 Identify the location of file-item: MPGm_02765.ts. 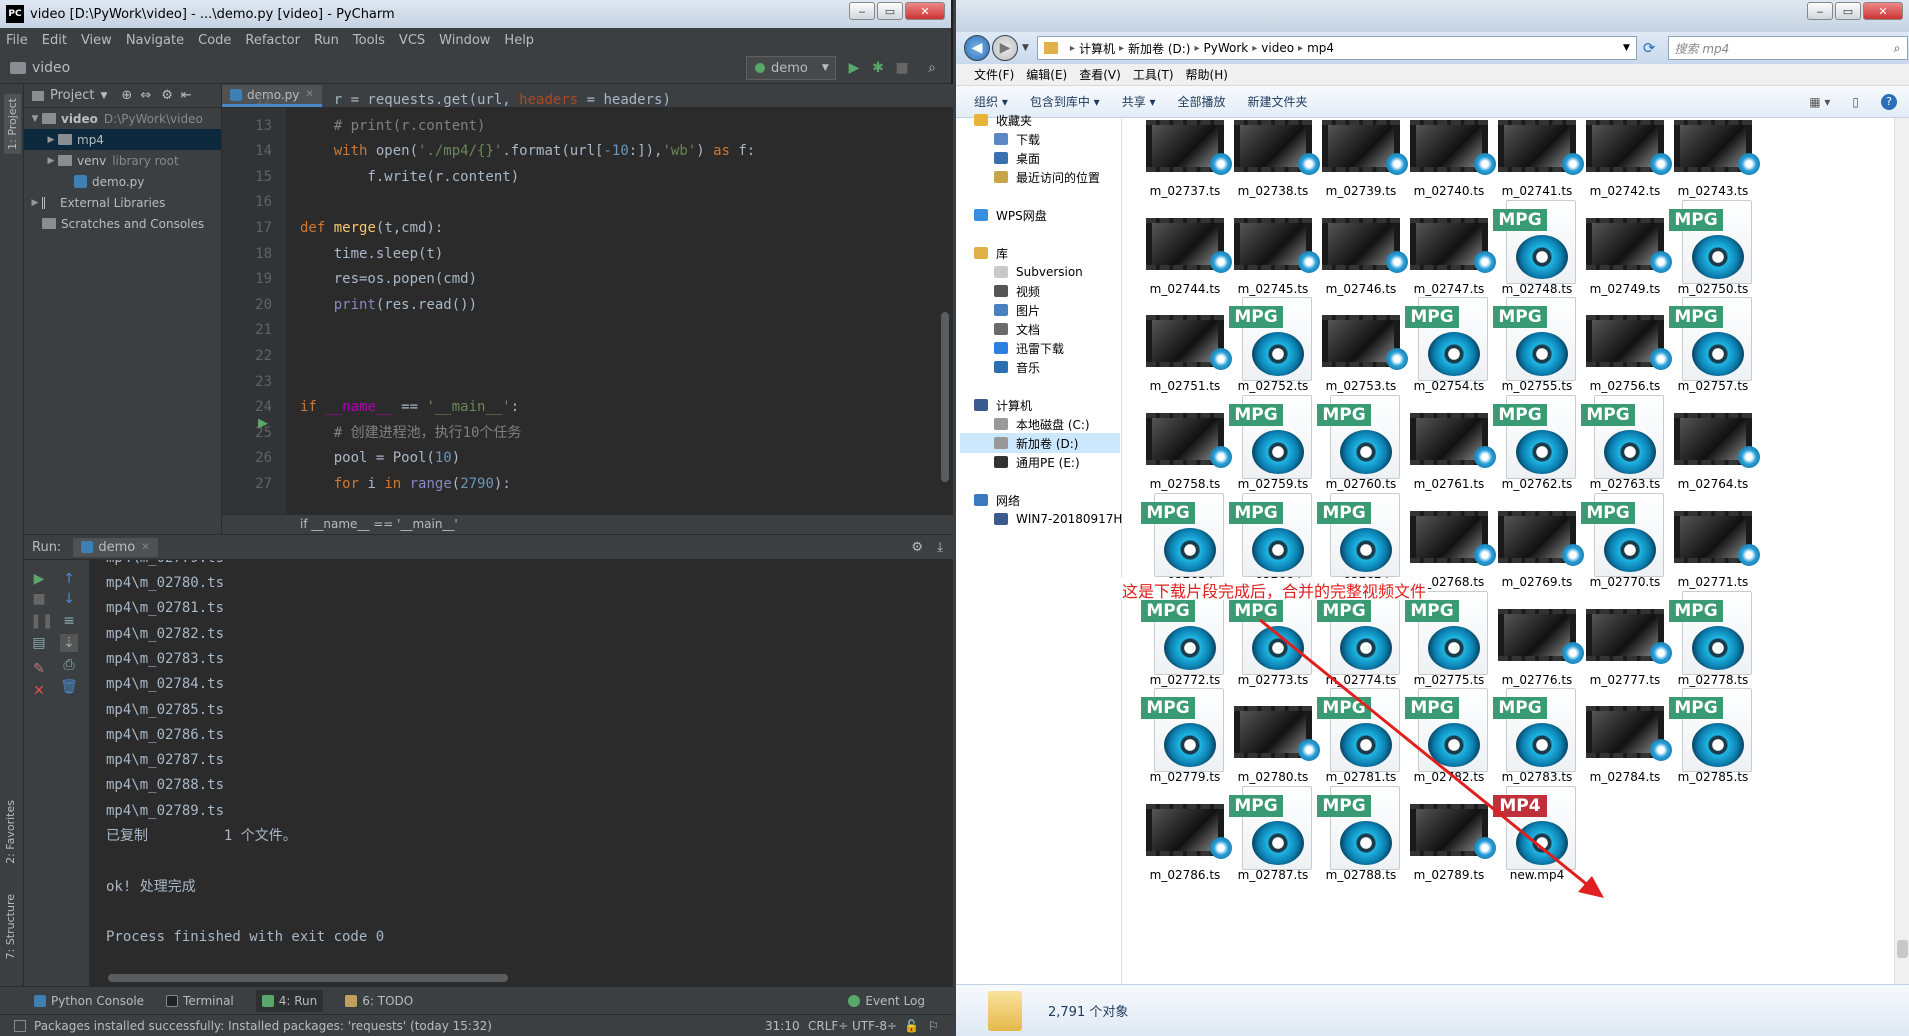
(1185, 540).